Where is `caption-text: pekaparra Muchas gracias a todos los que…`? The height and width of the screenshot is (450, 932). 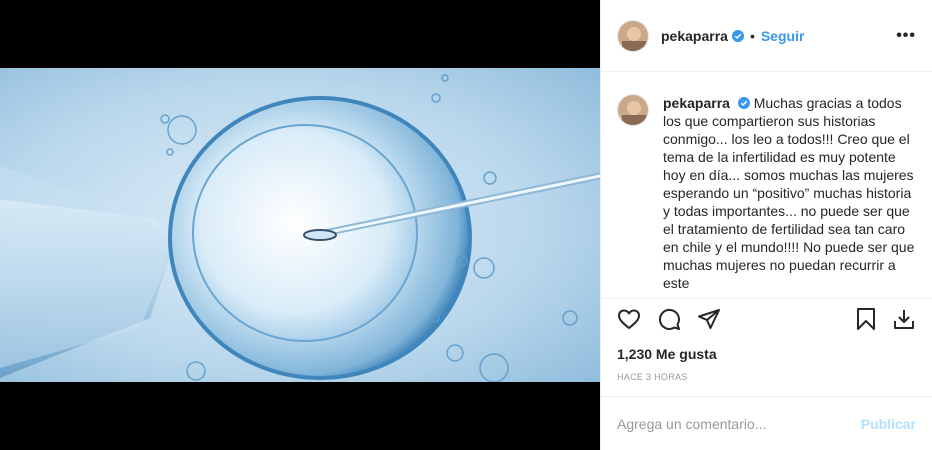 caption-text: pekaparra Muchas gracias a todos los que… is located at coordinates (789, 196).